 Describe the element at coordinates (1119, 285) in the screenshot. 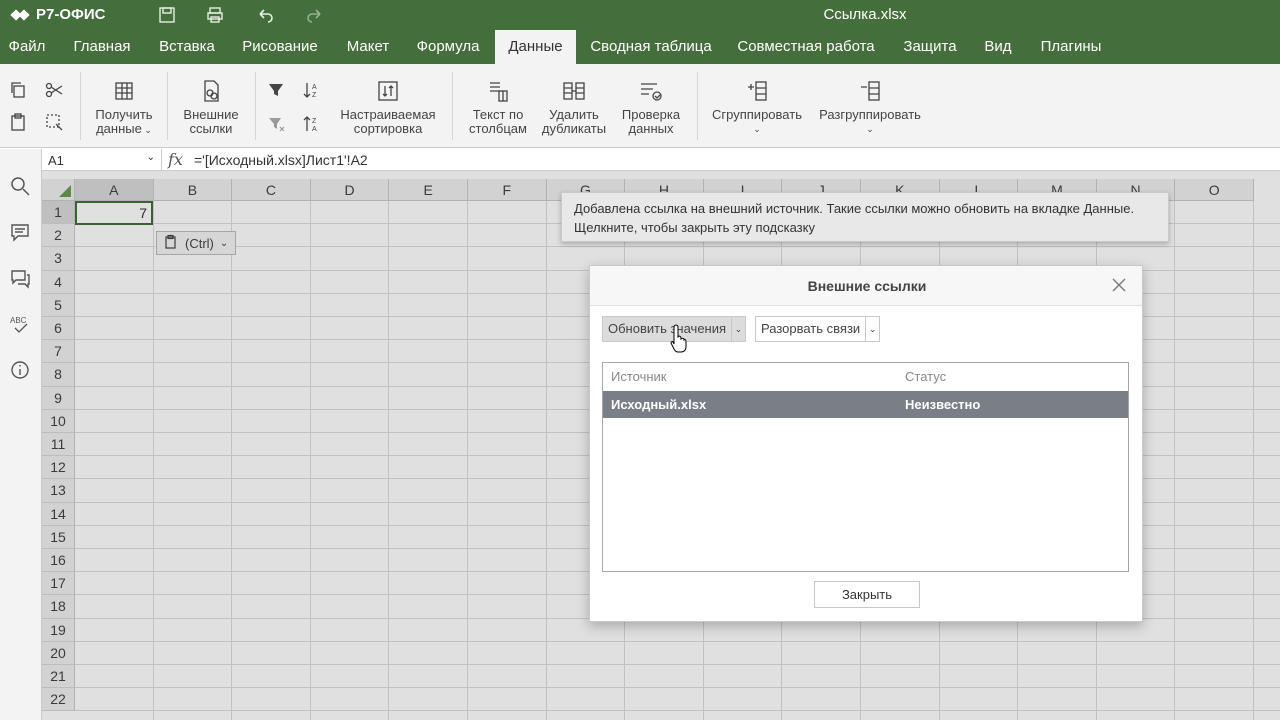

I see `close-icon` at that location.